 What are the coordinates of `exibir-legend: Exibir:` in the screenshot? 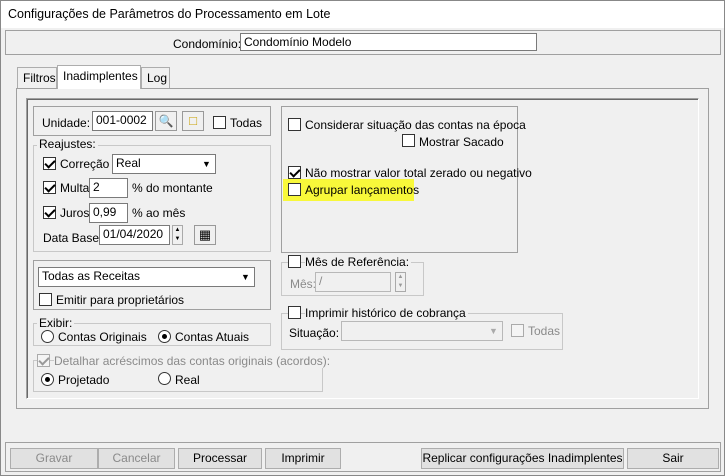 It's located at (56, 323).